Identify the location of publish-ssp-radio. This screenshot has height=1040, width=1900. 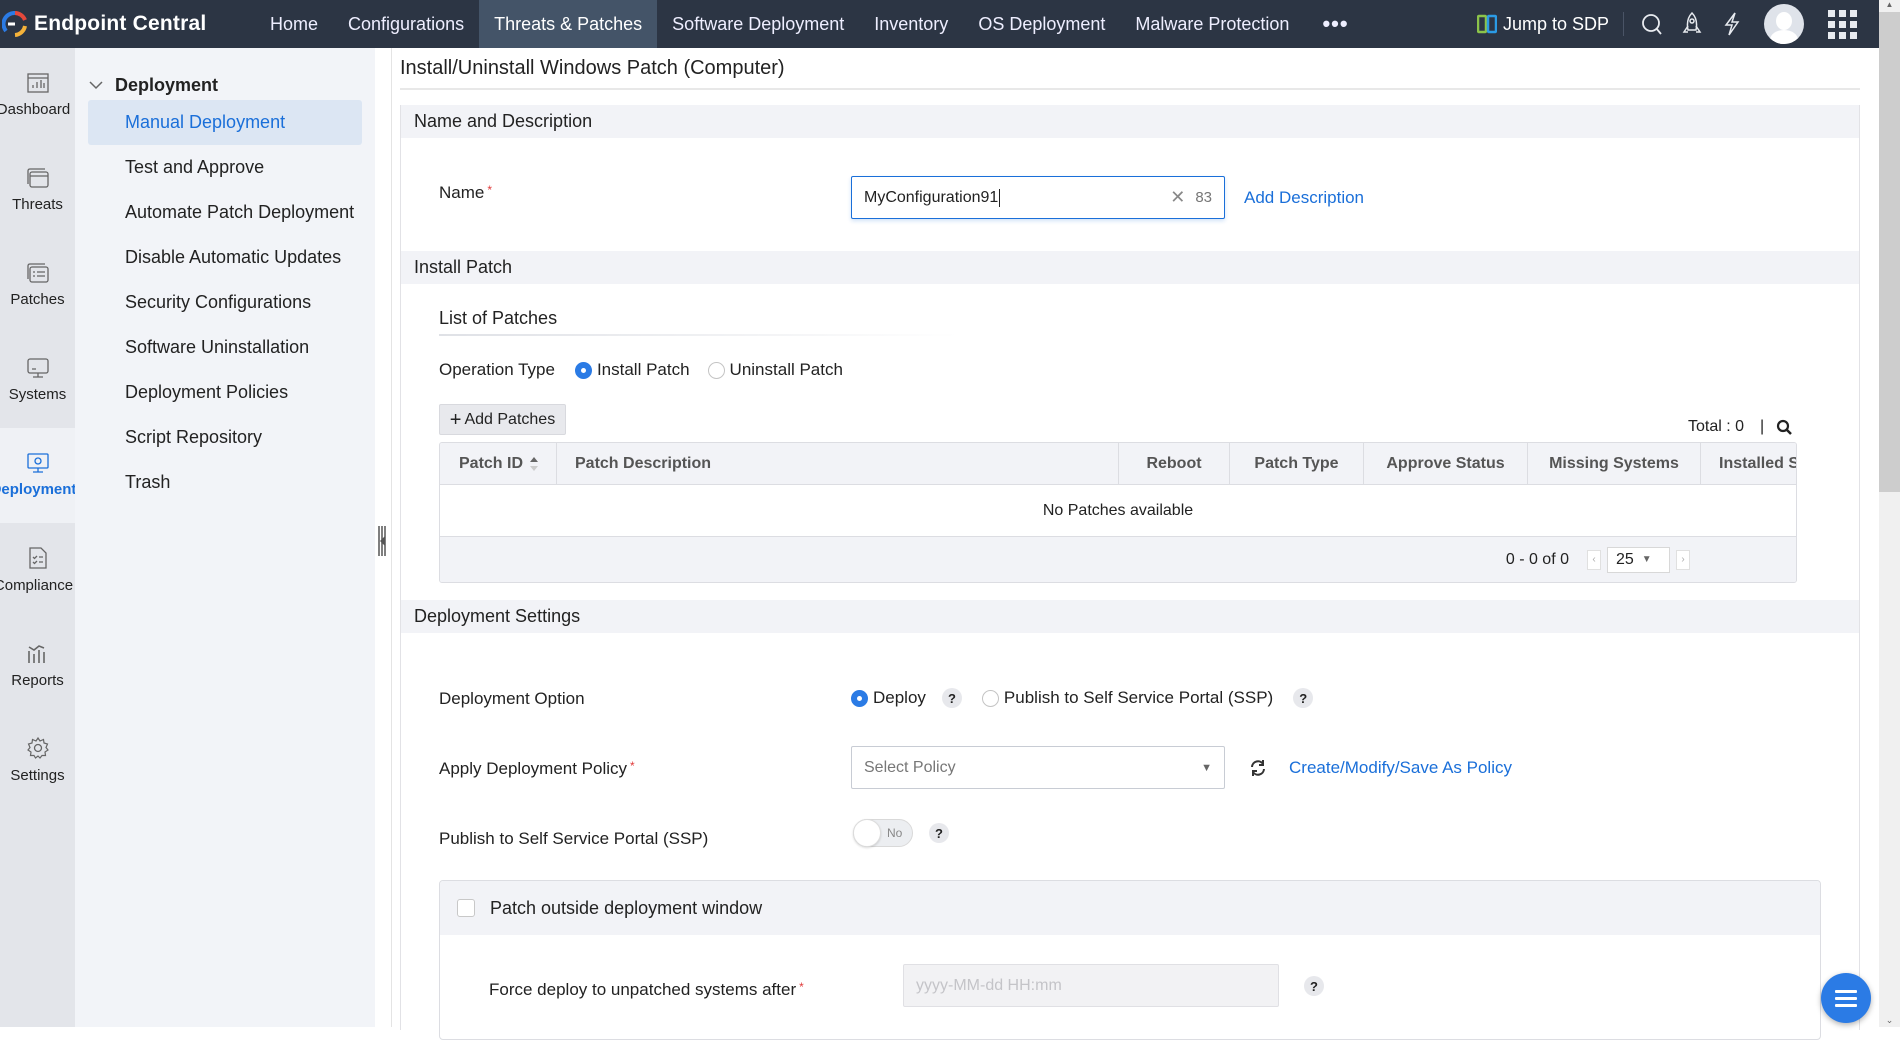
(990, 698).